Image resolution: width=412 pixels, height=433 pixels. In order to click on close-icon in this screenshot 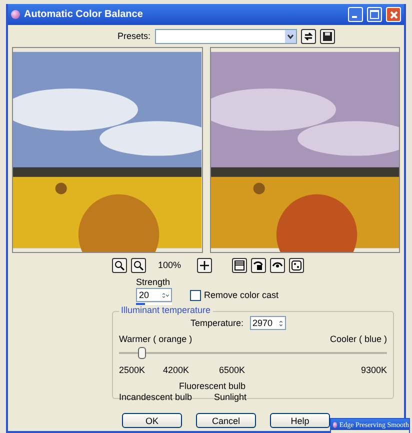, I will do `click(394, 14)`.